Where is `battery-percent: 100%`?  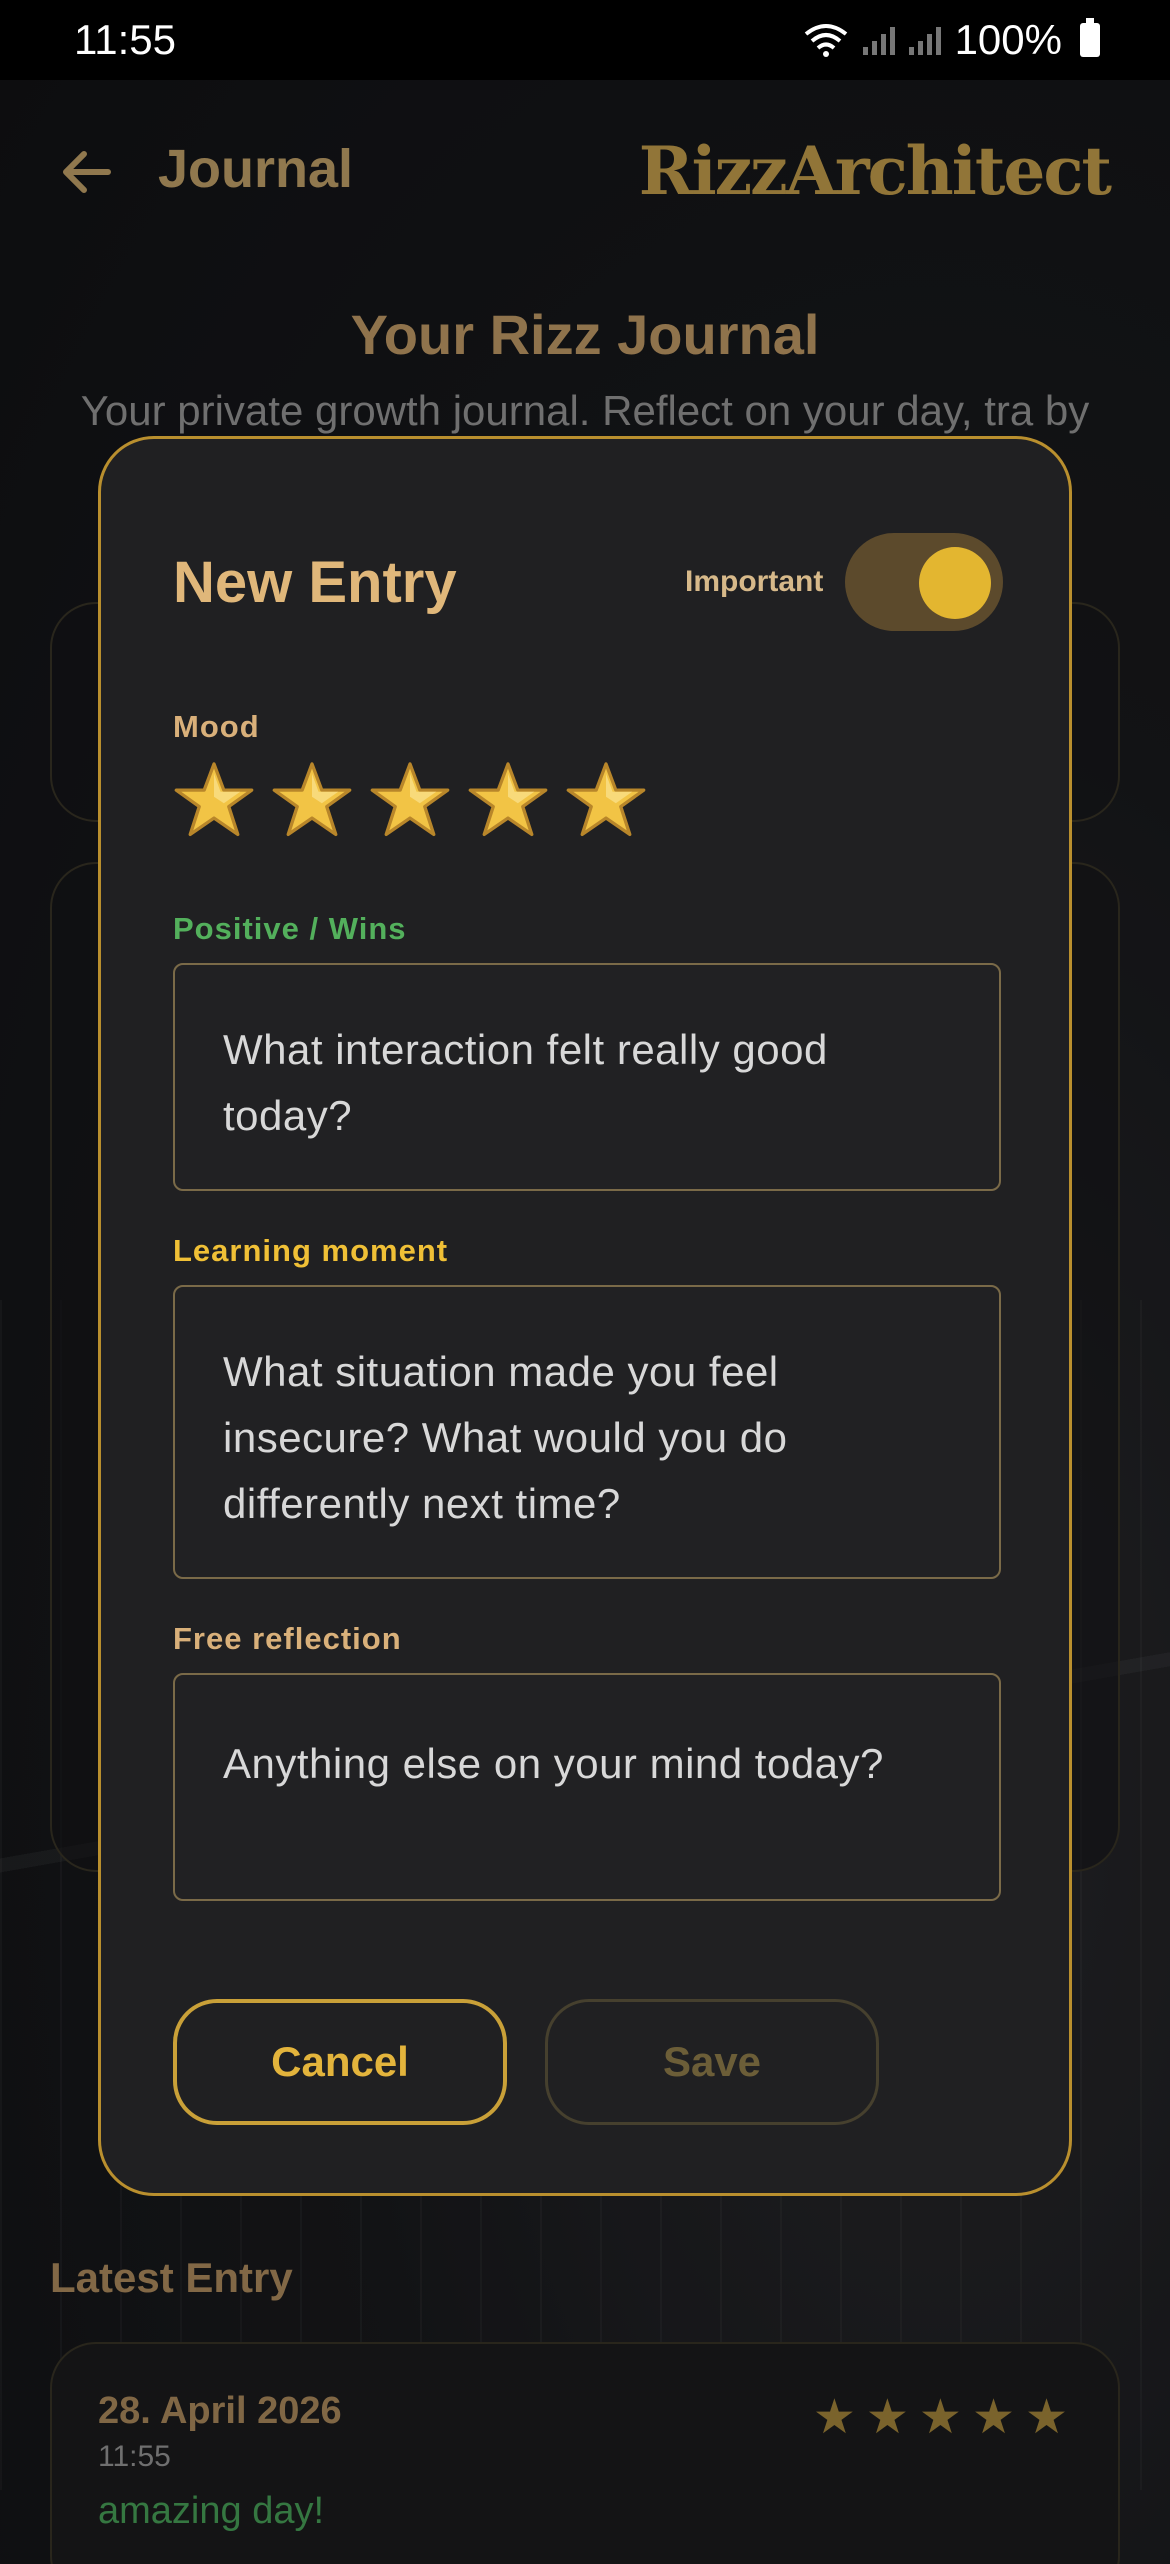 battery-percent: 100% is located at coordinates (1008, 39).